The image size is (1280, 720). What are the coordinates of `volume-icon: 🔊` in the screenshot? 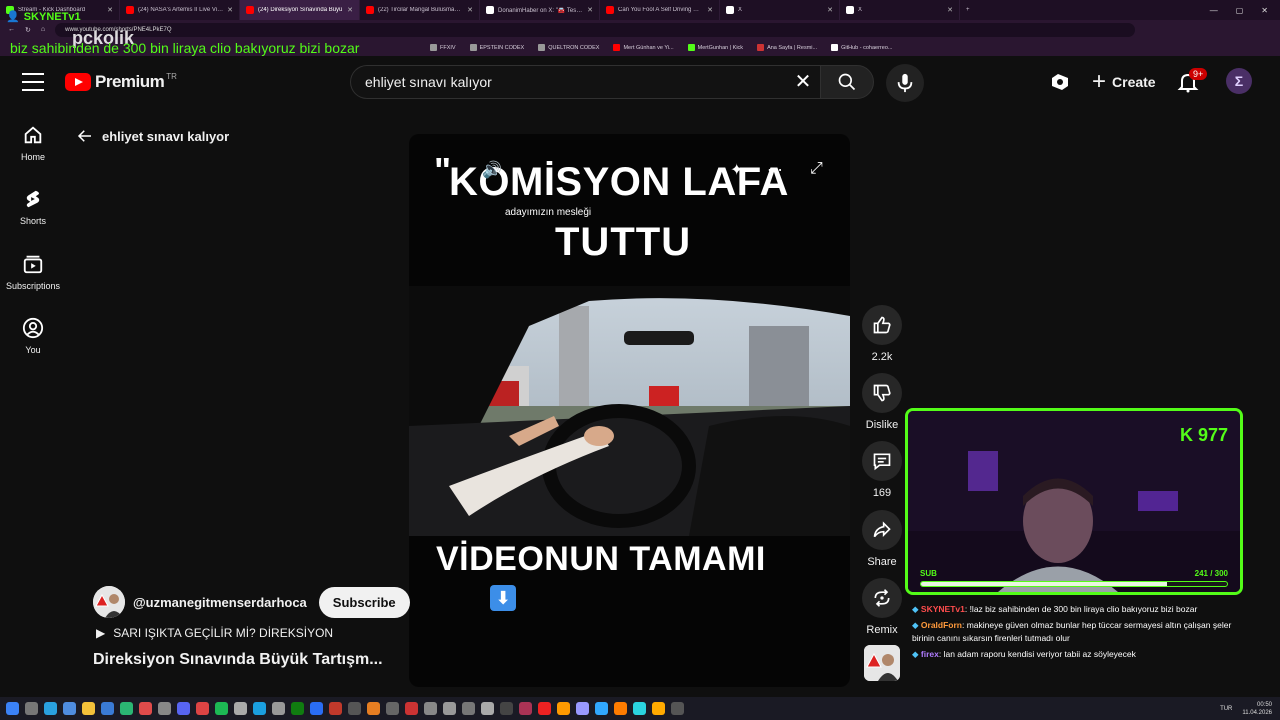 It's located at (492, 170).